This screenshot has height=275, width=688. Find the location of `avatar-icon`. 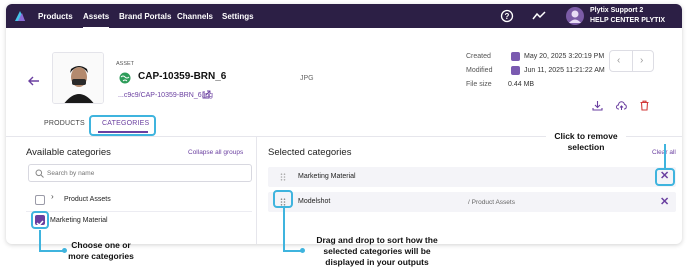

avatar-icon is located at coordinates (575, 16).